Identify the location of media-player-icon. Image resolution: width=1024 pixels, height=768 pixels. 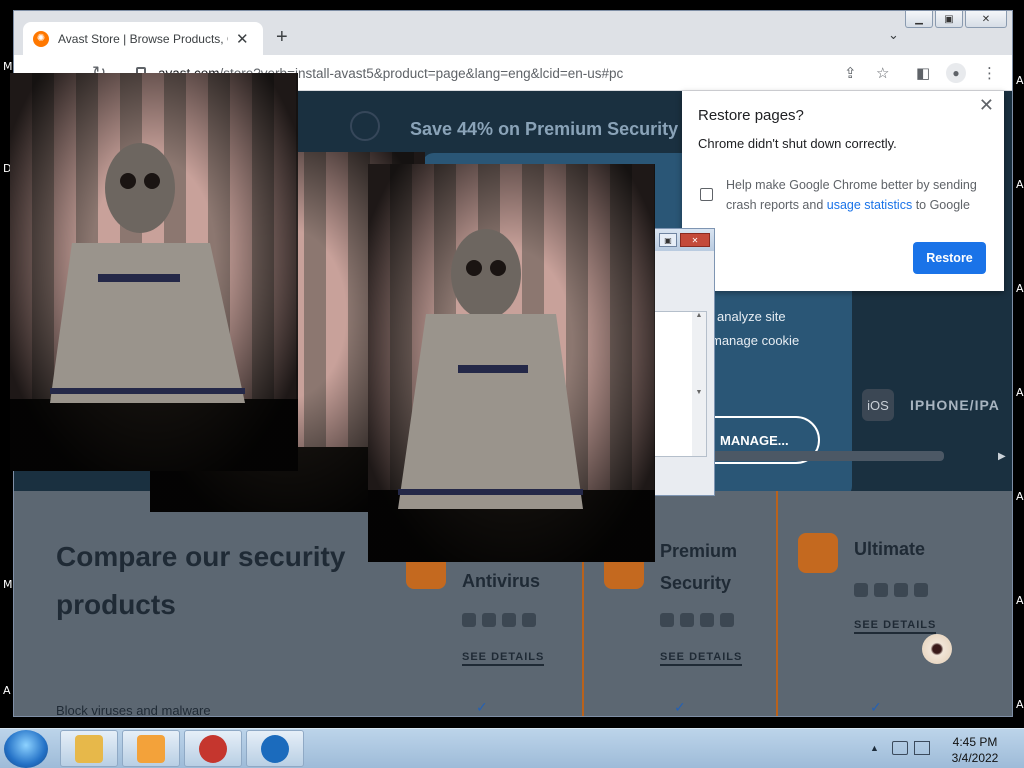
(151, 749).